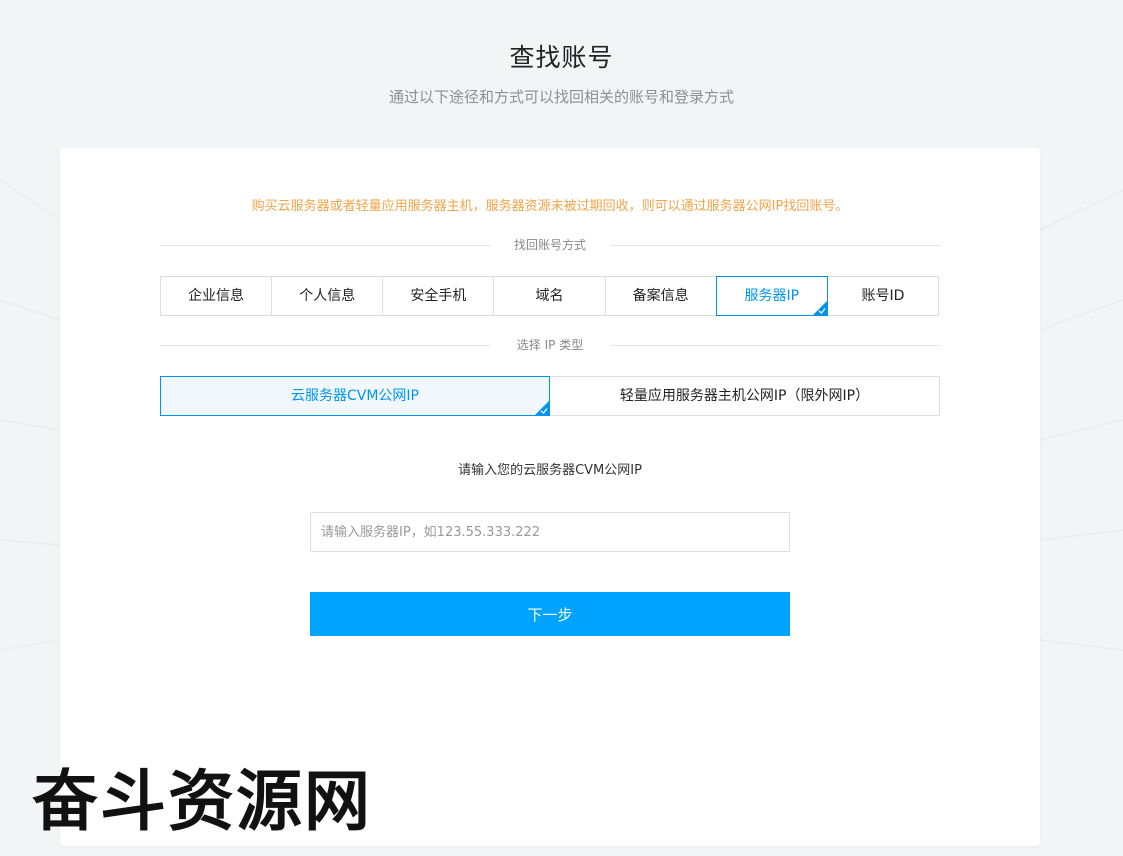 This screenshot has width=1123, height=856. I want to click on tab-label: 企业信息, so click(216, 296).